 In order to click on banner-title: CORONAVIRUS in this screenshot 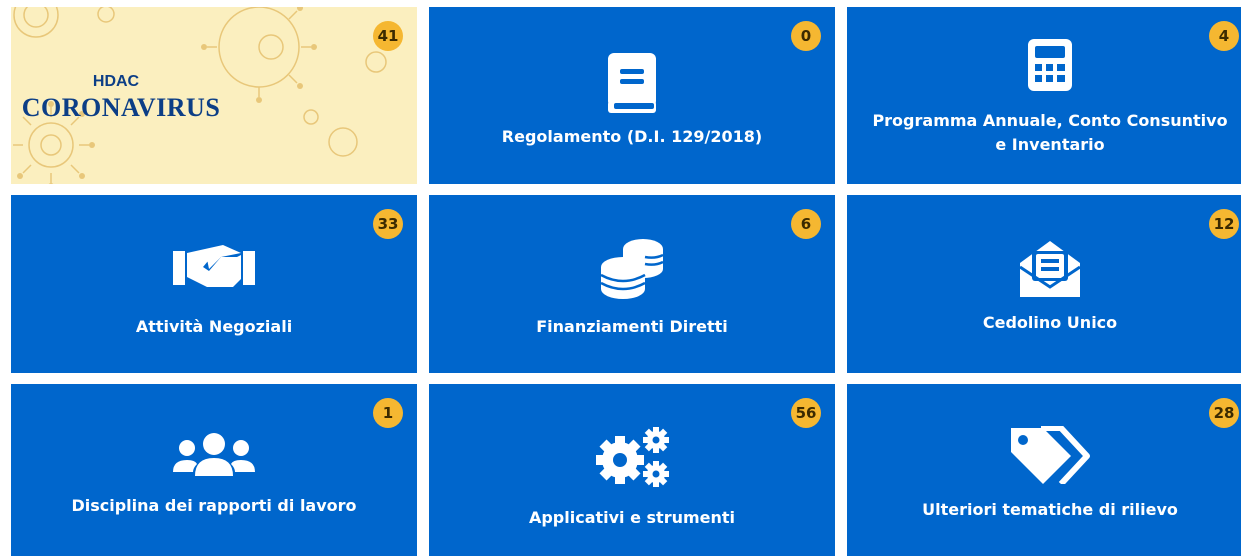, I will do `click(121, 107)`.